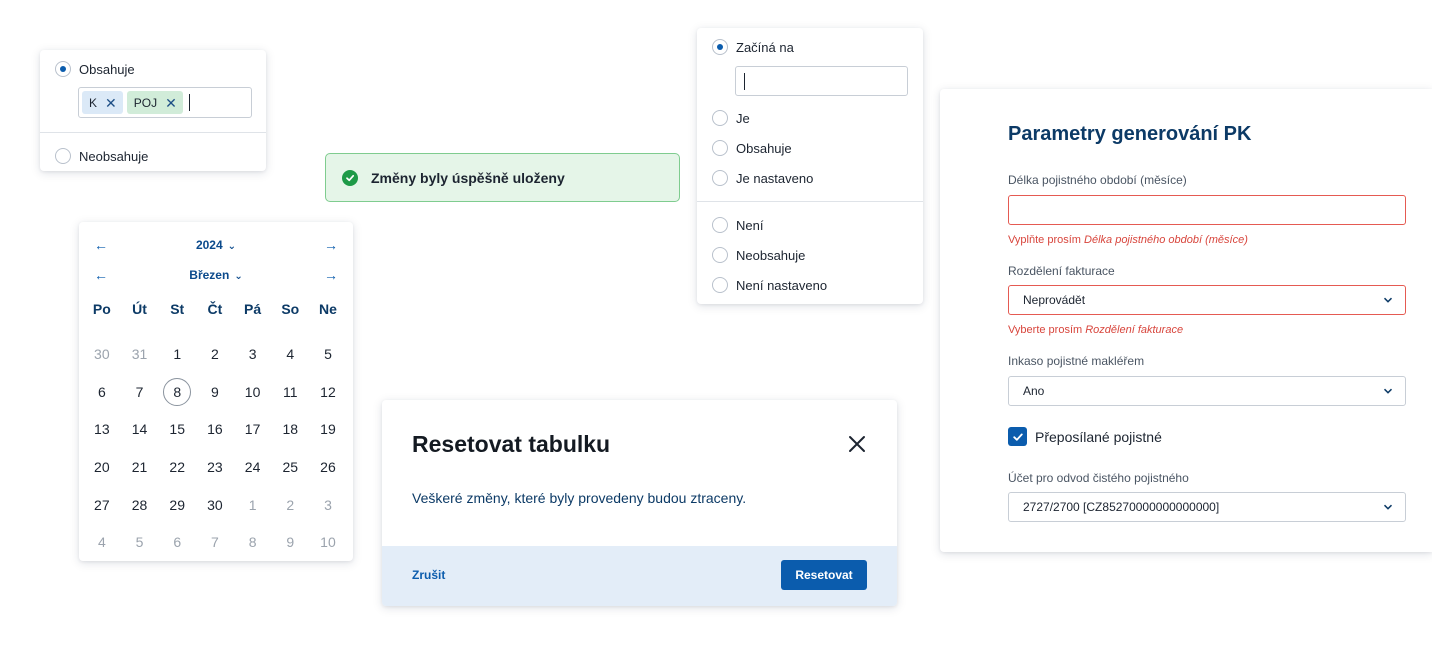  I want to click on chip-k: K ✕, so click(102, 102).